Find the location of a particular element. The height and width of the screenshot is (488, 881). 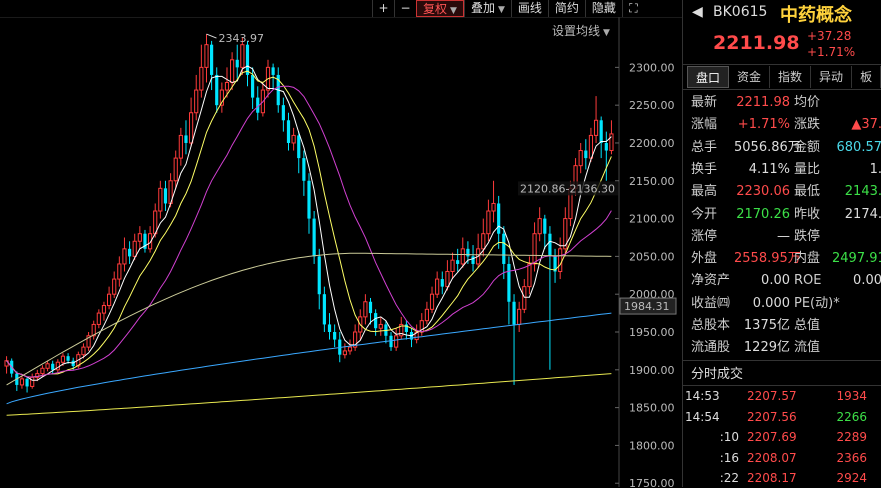

ma250-line is located at coordinates (309, 394).